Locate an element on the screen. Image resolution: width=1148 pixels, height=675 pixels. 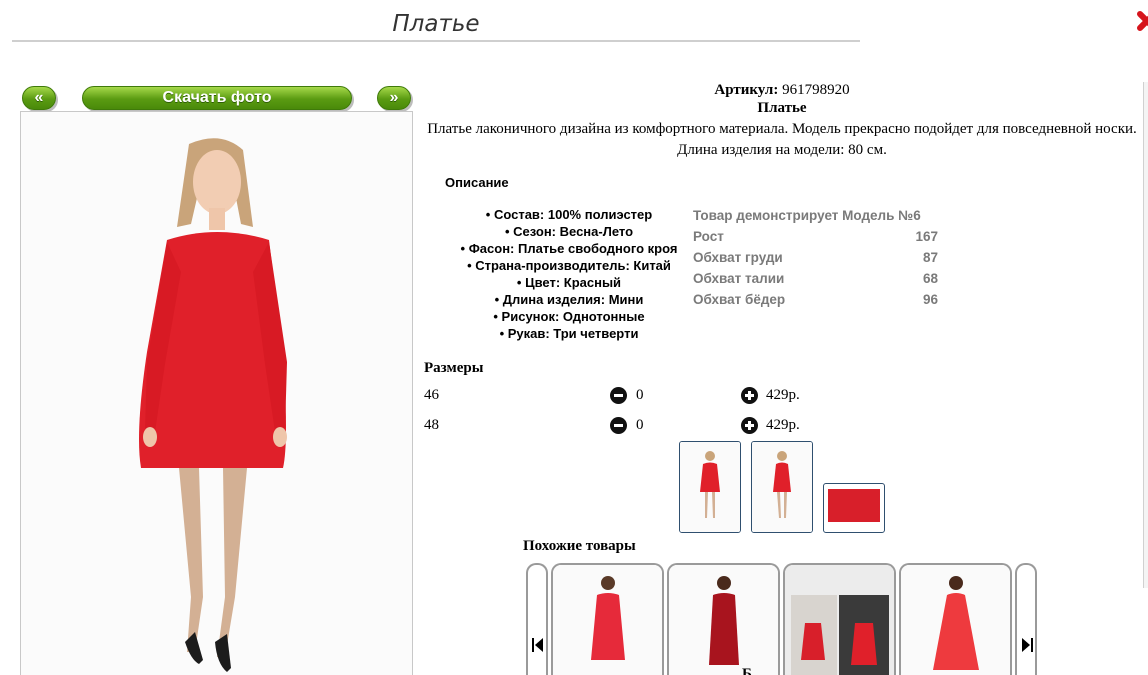
sizes-heading: Размеры is located at coordinates (454, 368).